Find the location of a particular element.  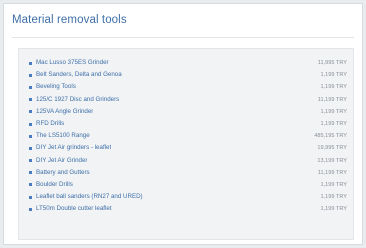

list-item: DIY Jet Air Grinder 13,199 TRY is located at coordinates (188, 161).